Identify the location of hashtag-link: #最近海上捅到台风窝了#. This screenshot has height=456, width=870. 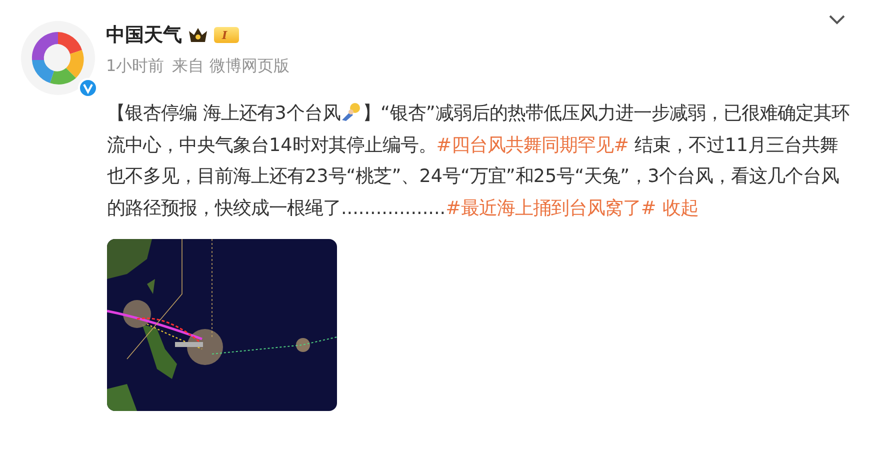
(551, 208).